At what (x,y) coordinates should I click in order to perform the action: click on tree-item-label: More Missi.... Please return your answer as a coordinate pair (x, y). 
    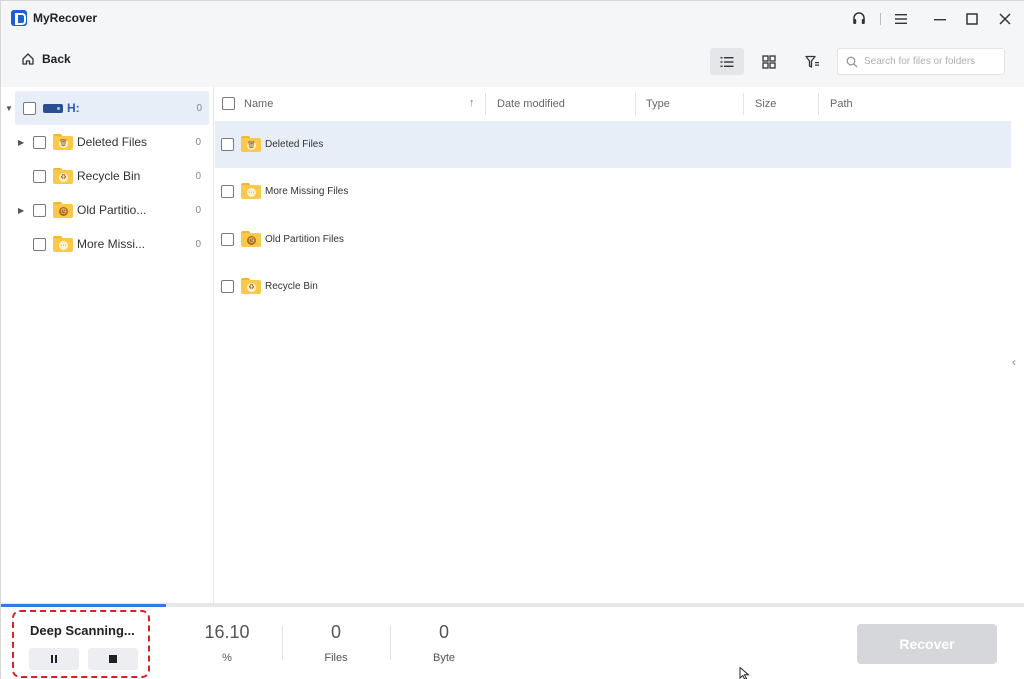
    Looking at the image, I should click on (111, 244).